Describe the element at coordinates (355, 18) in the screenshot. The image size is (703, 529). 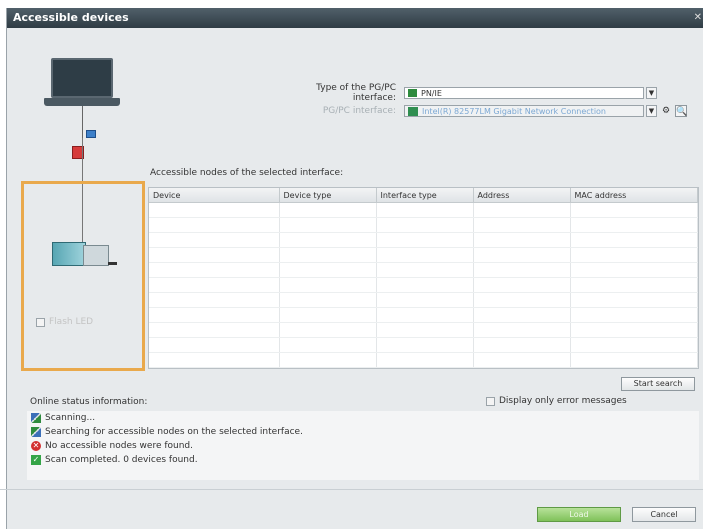
I see `dialog-title-bar: Accessible devices ✕` at that location.